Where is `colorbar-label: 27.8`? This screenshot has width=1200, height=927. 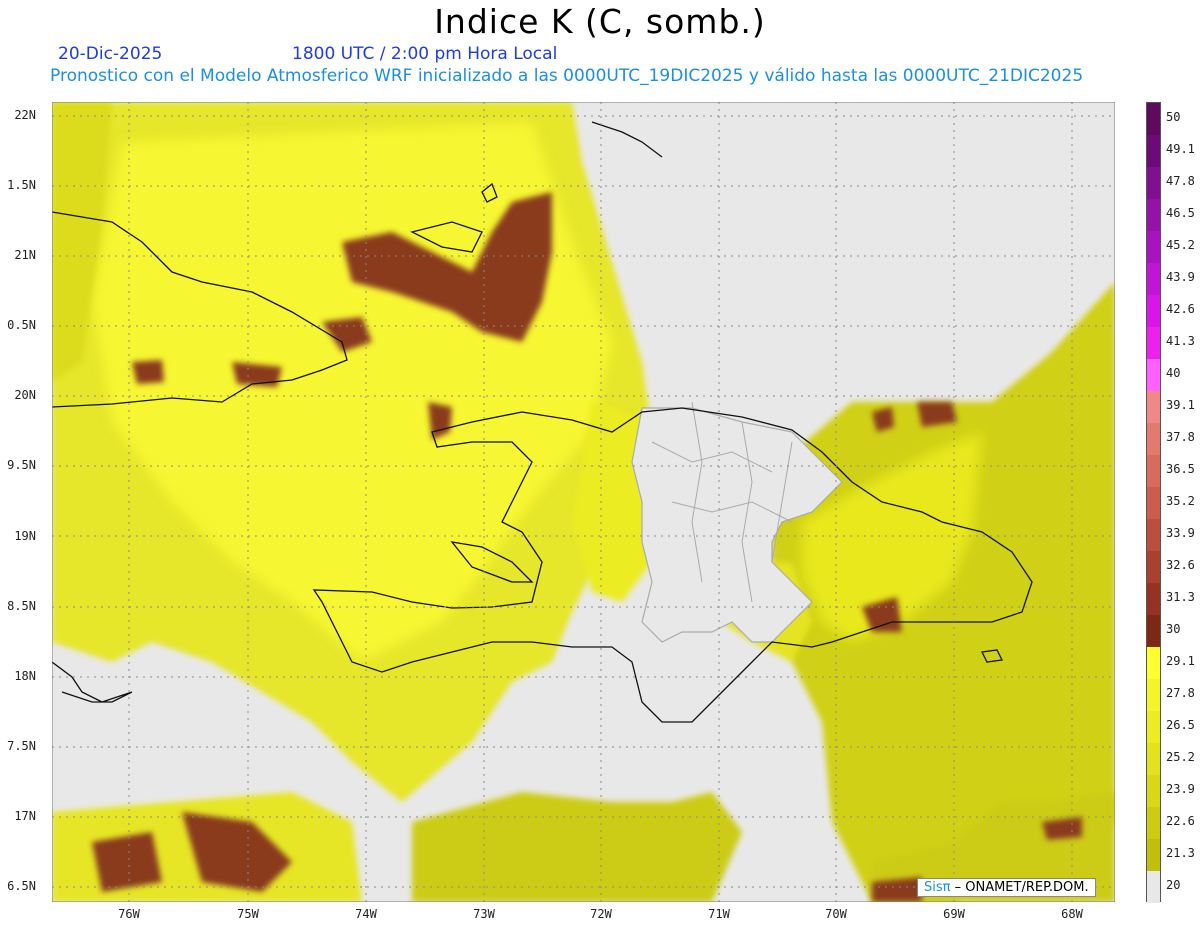 colorbar-label: 27.8 is located at coordinates (1180, 693).